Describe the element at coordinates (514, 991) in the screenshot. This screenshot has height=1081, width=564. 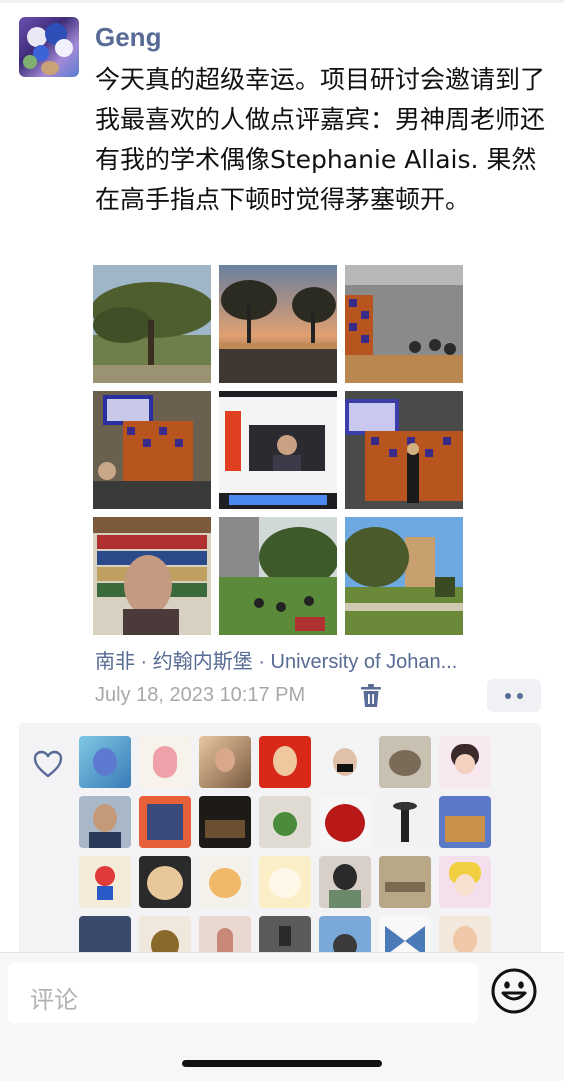
I see `smiley-icon` at that location.